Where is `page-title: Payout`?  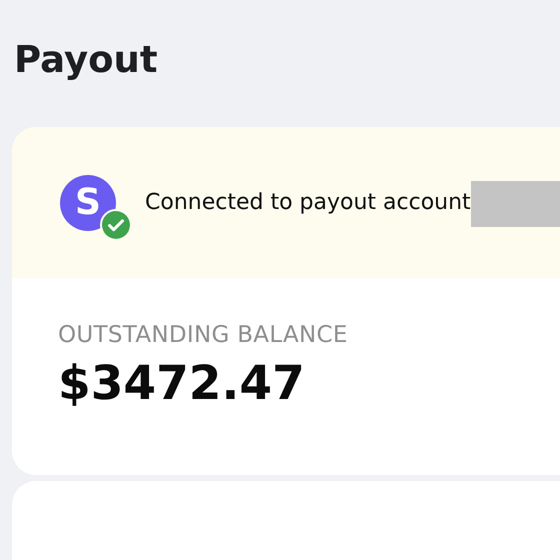
page-title: Payout is located at coordinates (86, 60).